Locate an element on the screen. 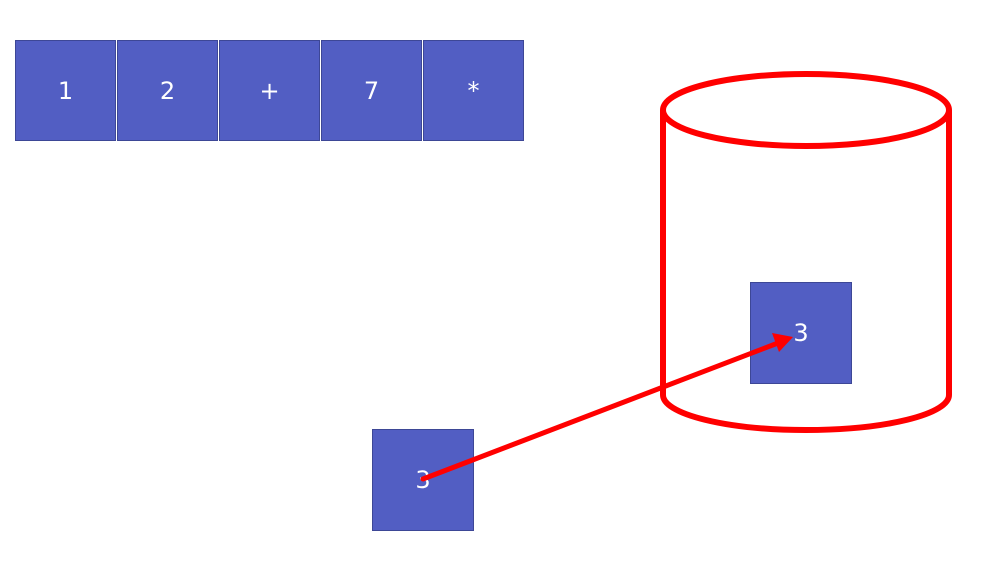 This screenshot has height=567, width=989. stack-item-label: 3 is located at coordinates (801, 333).